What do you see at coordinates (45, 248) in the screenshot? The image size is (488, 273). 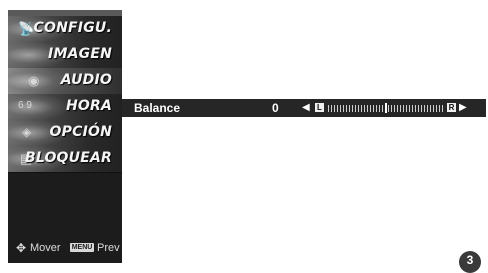 I see `move-hint-label: Mover` at bounding box center [45, 248].